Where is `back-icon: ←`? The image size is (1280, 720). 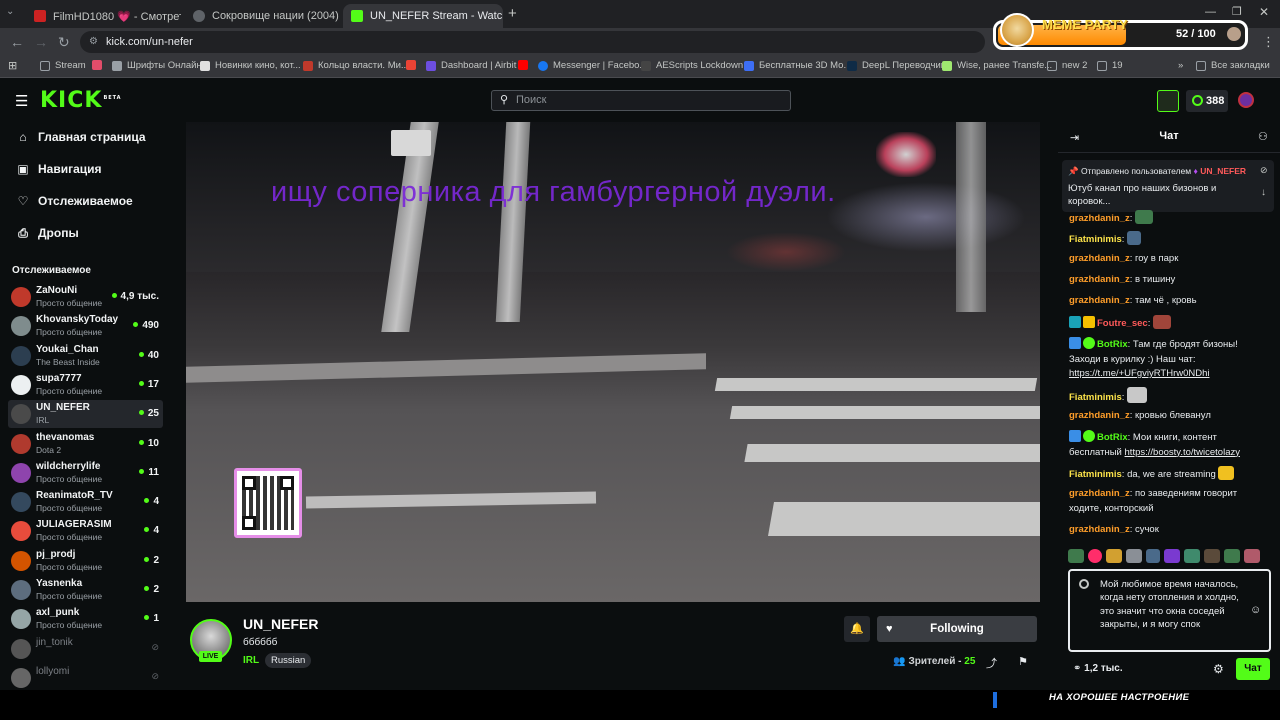 back-icon: ← is located at coordinates (17, 42).